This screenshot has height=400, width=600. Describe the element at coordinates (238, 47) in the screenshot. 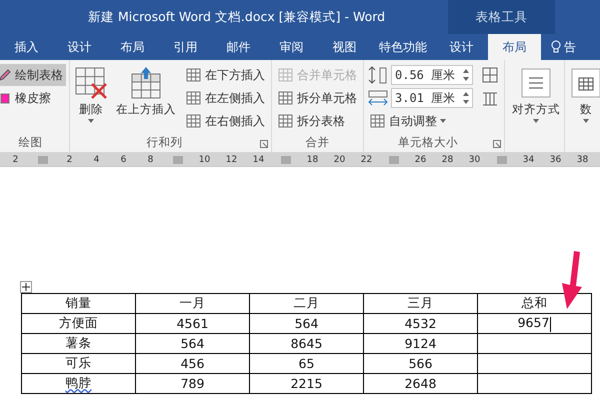

I see `ribbon-tab: 邮件` at that location.